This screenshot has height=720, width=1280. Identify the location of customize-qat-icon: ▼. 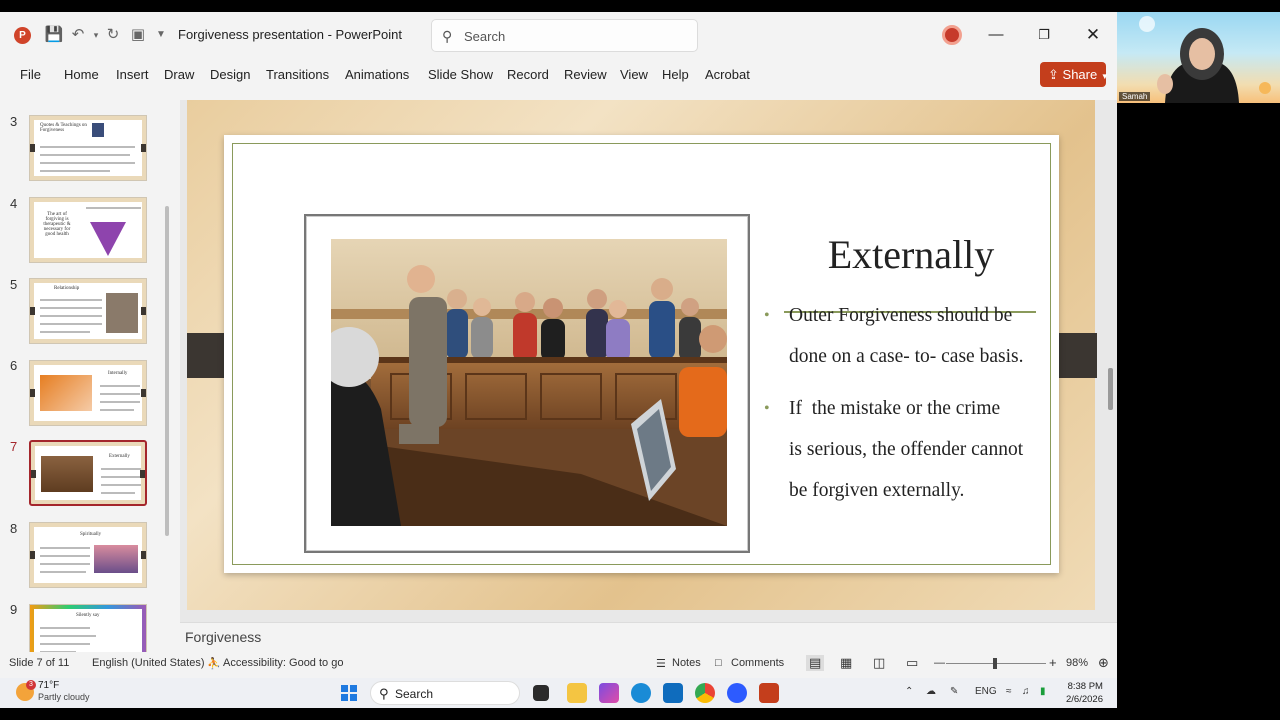
(161, 35).